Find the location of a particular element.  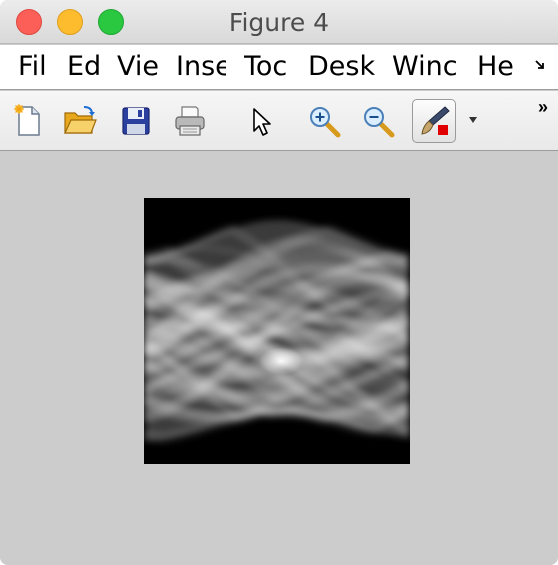

new-figure-button is located at coordinates (28, 121).